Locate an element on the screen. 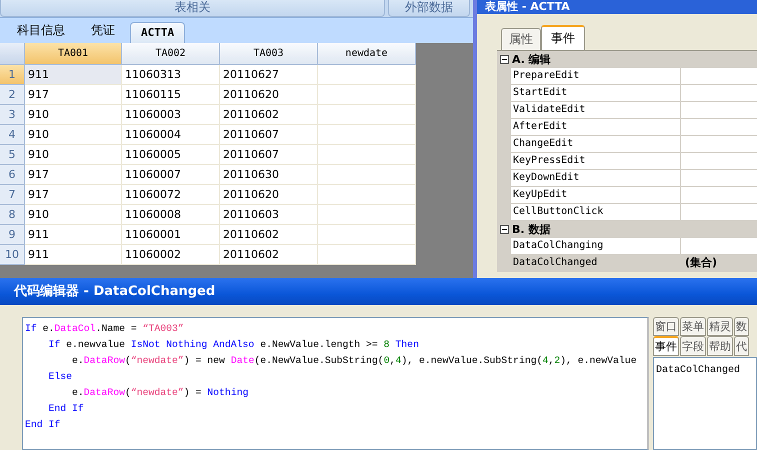  section-header: A. 编辑 is located at coordinates (531, 59).